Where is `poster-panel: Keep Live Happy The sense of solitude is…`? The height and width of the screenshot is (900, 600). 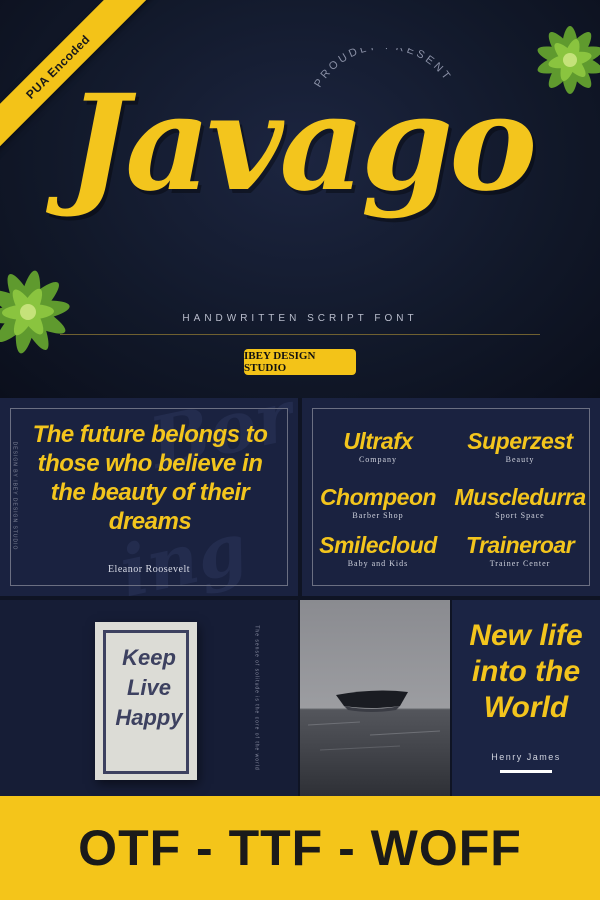 poster-panel: Keep Live Happy The sense of solitude is… is located at coordinates (149, 698).